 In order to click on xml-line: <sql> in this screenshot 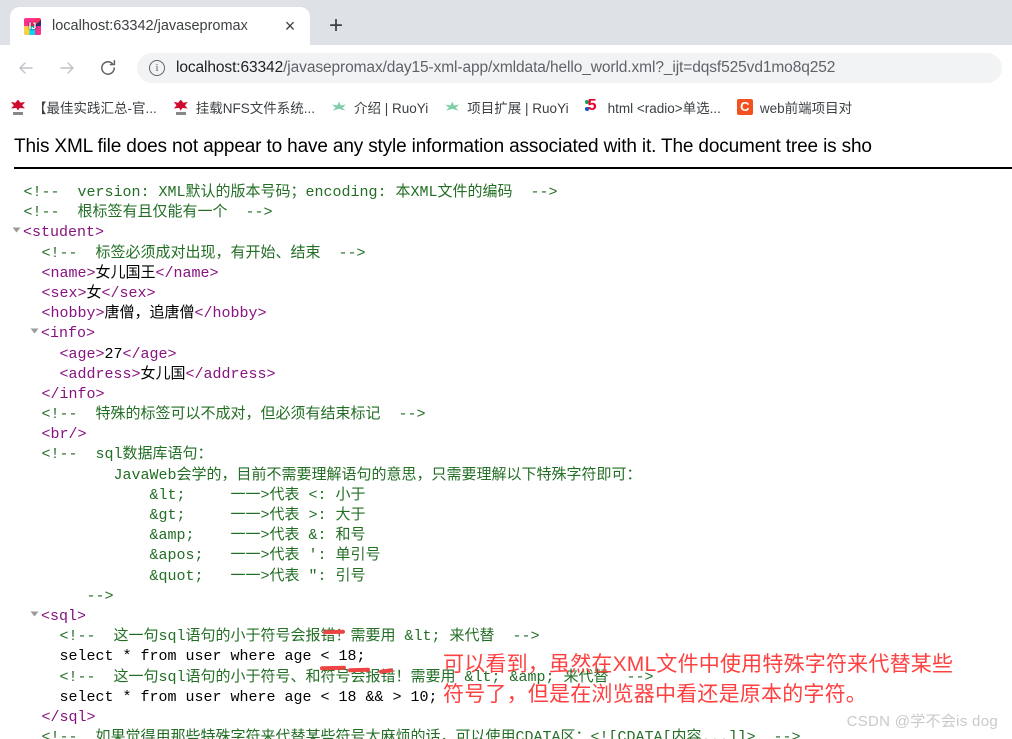, I will do `click(513, 617)`.